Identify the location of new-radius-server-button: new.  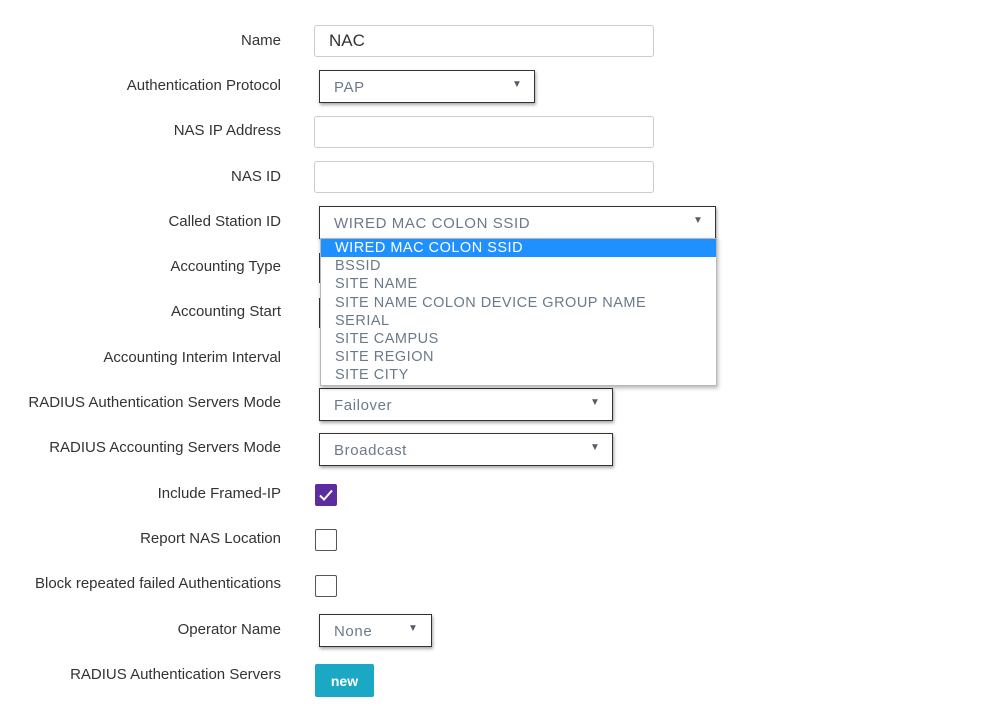
(344, 680).